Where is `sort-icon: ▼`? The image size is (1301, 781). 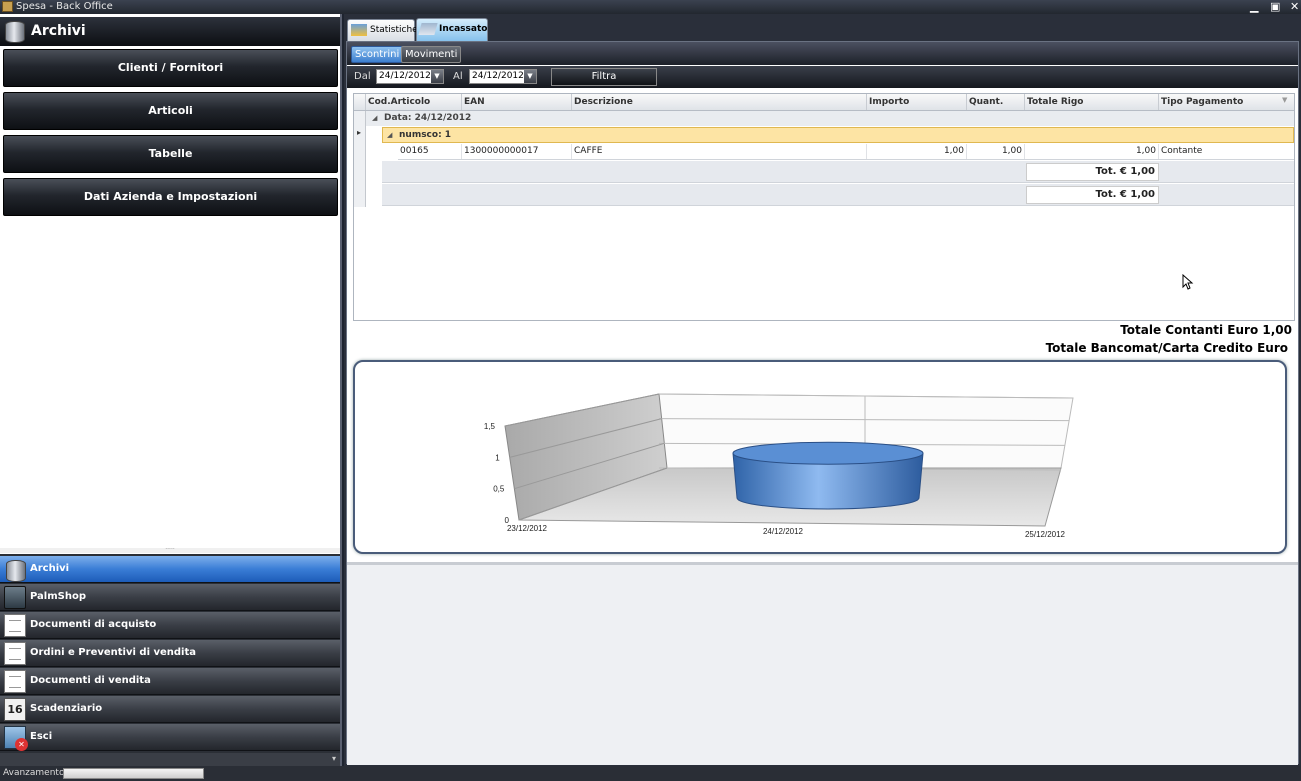
sort-icon: ▼ is located at coordinates (1284, 100).